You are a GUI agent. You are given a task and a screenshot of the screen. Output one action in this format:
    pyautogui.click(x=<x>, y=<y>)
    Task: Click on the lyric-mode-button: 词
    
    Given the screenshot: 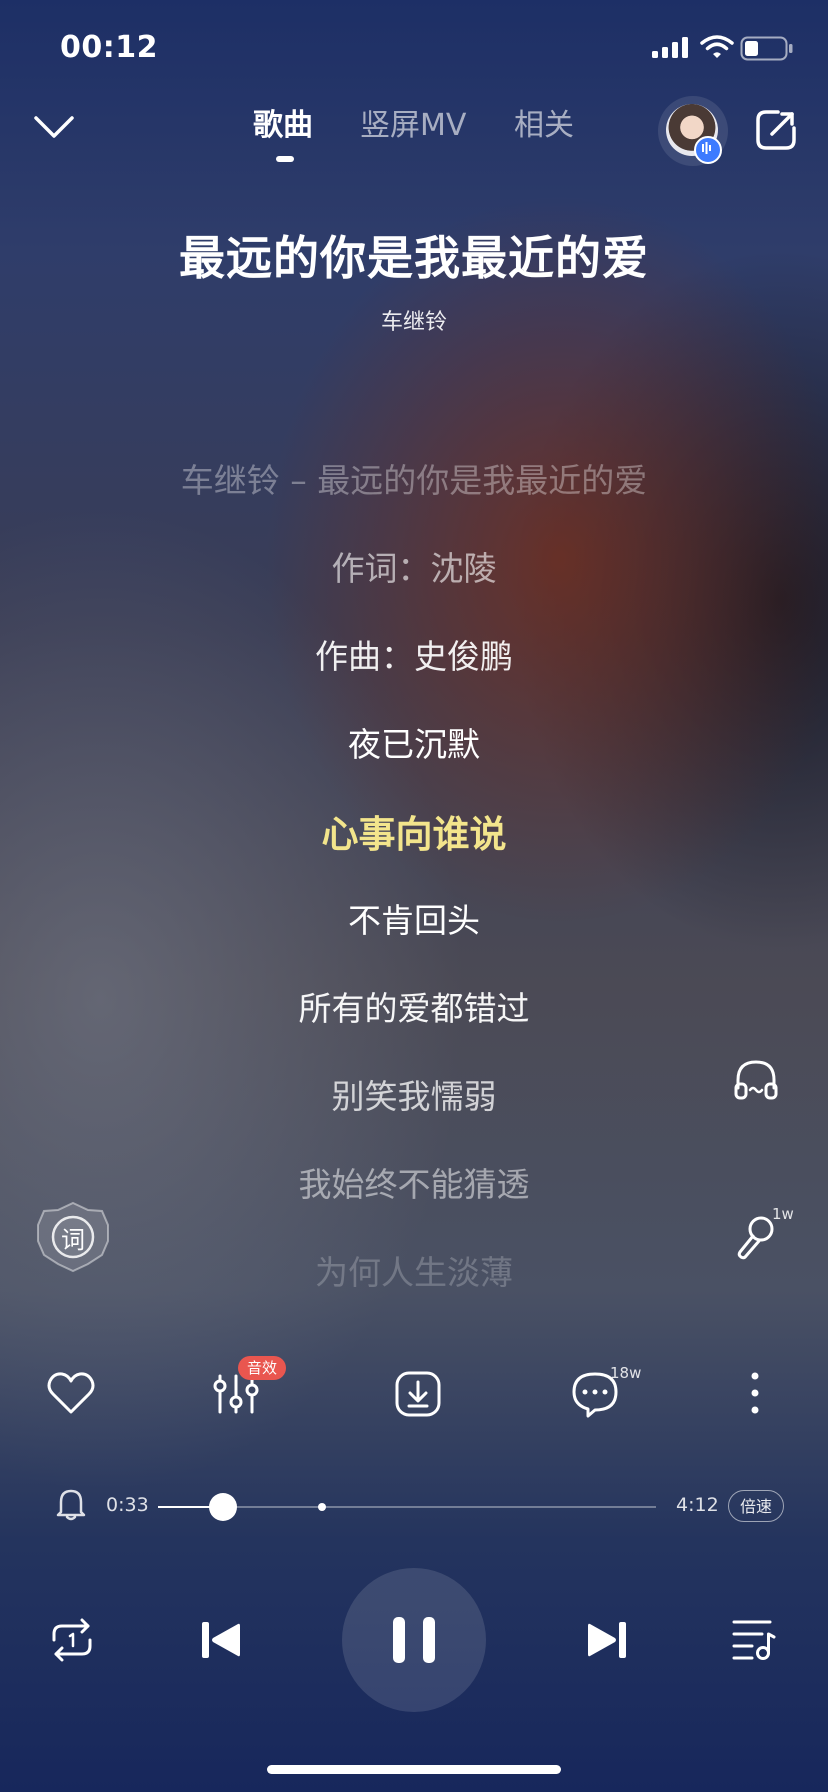 What is the action you would take?
    pyautogui.click(x=73, y=1237)
    